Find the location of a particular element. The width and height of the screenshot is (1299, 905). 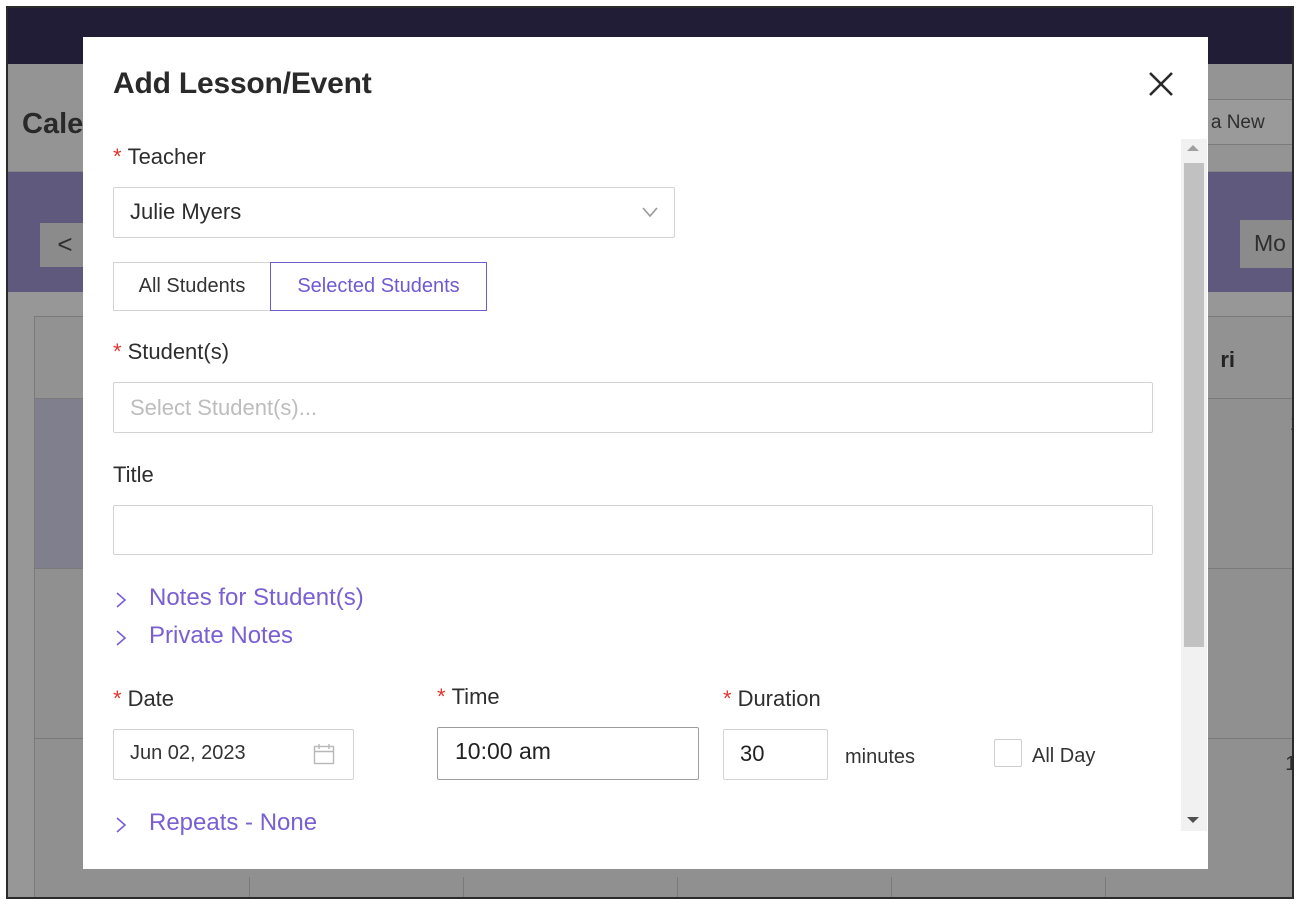

time-input: 10:00 am is located at coordinates (568, 753).